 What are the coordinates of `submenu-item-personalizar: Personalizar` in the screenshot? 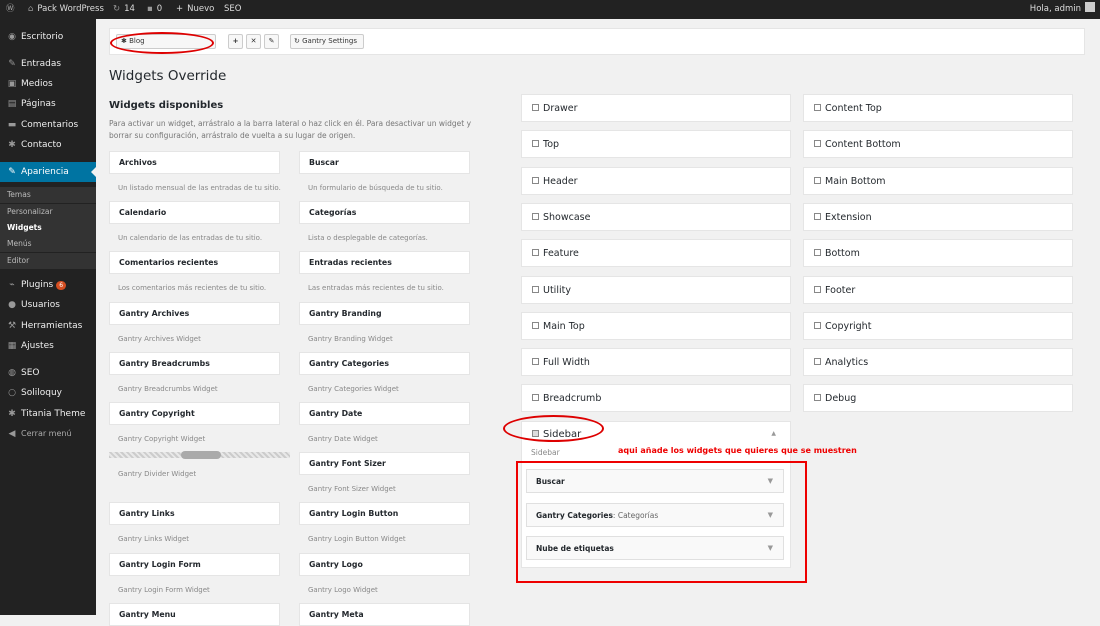 It's located at (48, 212).